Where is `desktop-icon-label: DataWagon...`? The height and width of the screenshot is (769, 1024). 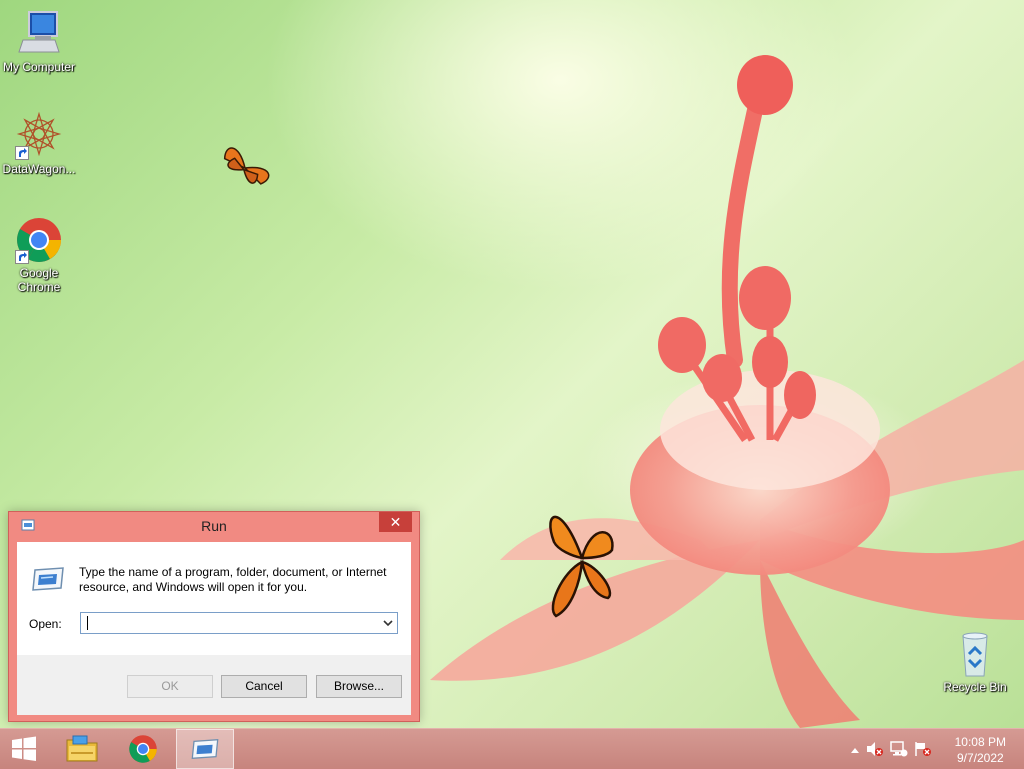 desktop-icon-label: DataWagon... is located at coordinates (39, 169).